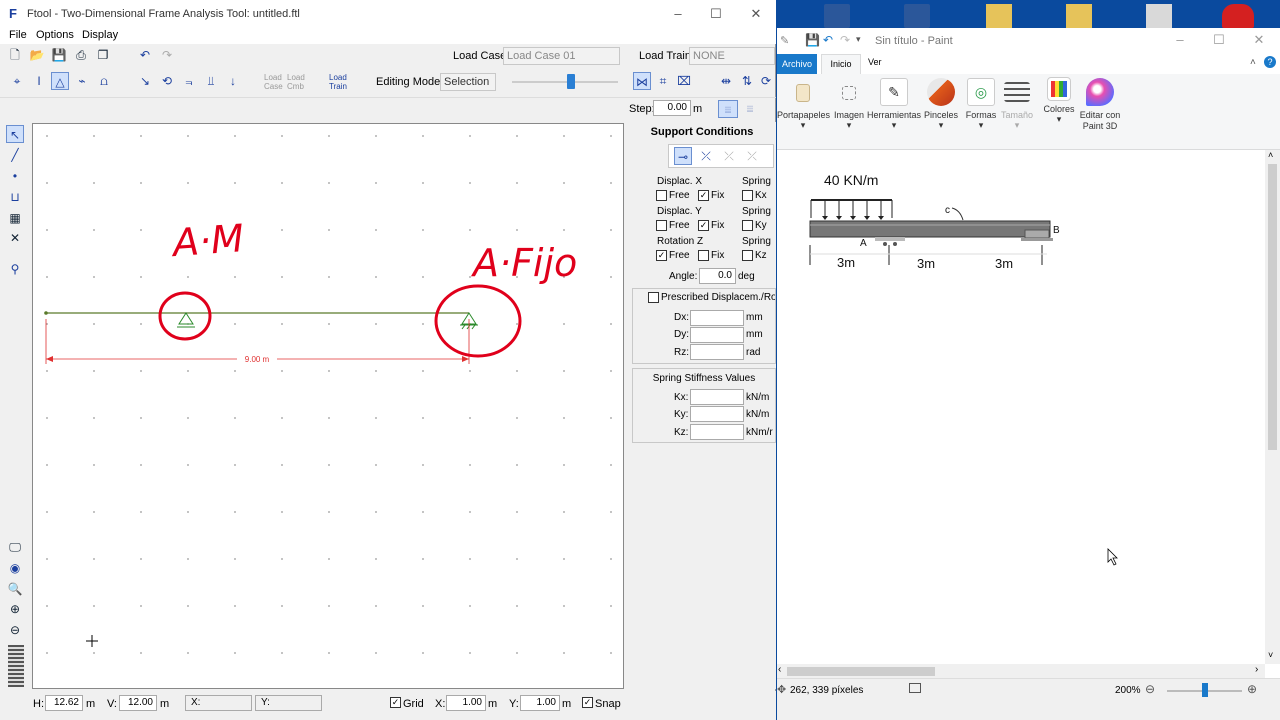 The height and width of the screenshot is (720, 1280). Describe the element at coordinates (104, 81) in the screenshot. I see `frame-tool-icon: ⩍` at that location.